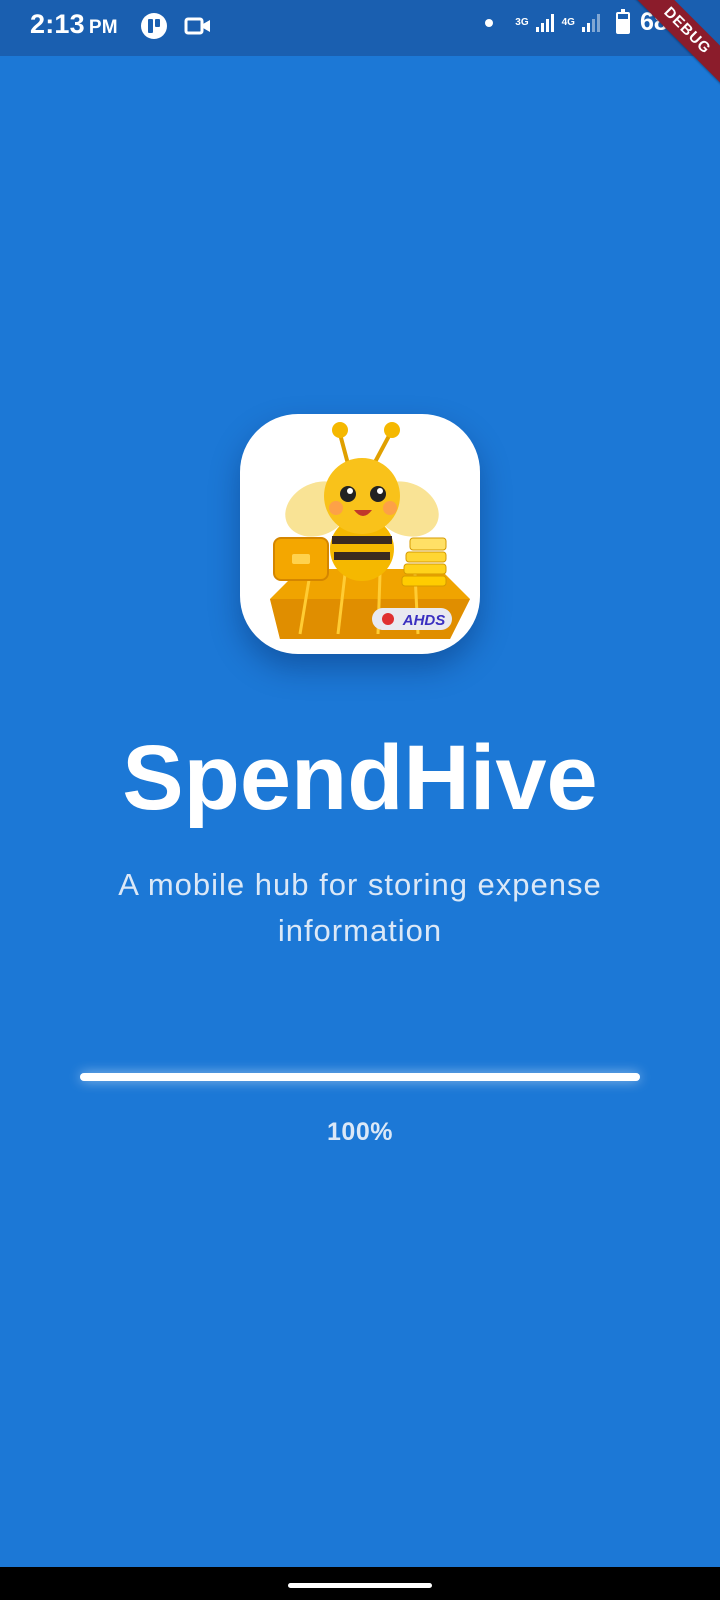 The width and height of the screenshot is (720, 1600). I want to click on status-time-ampm: PM, so click(103, 27).